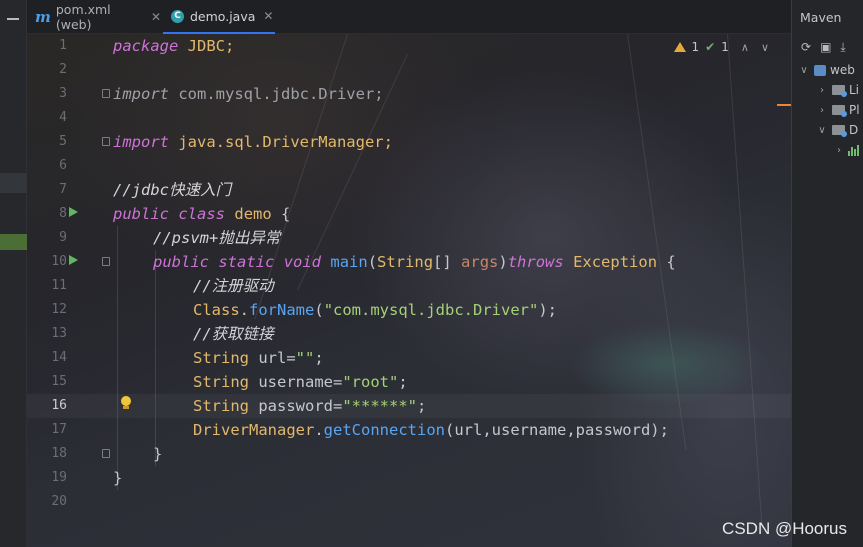  I want to click on inspection-widget: 1 ✔ 1 ∧ ∨, so click(721, 47).